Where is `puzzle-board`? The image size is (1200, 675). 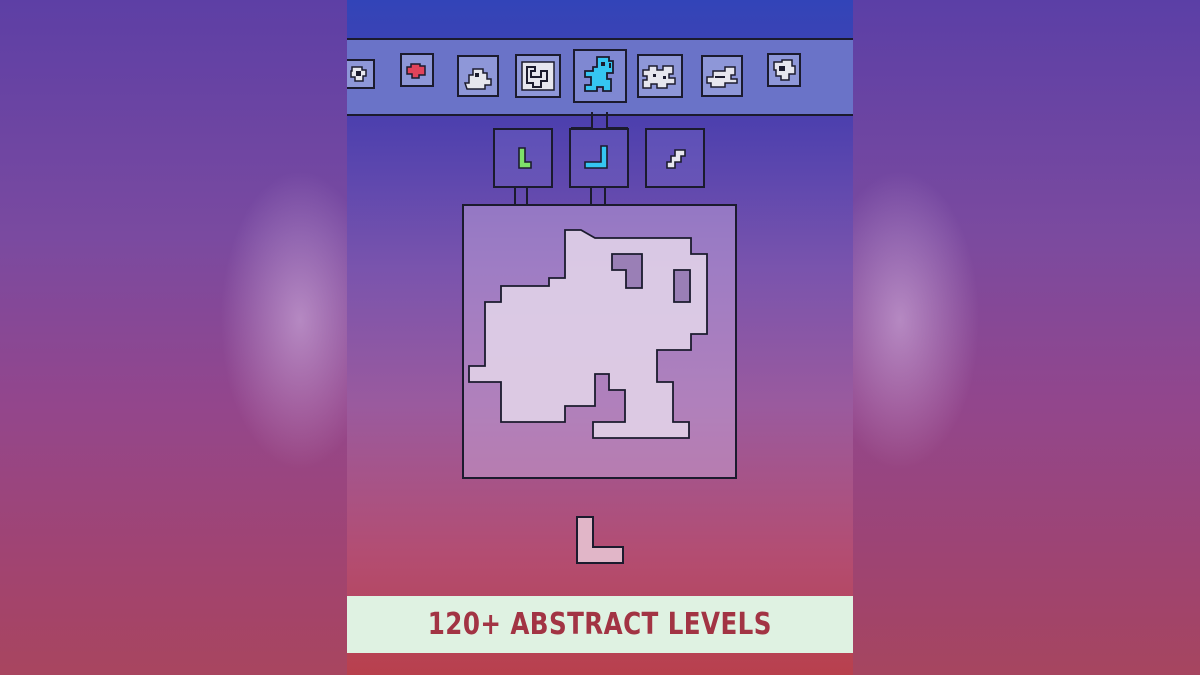
puzzle-board is located at coordinates (599, 341).